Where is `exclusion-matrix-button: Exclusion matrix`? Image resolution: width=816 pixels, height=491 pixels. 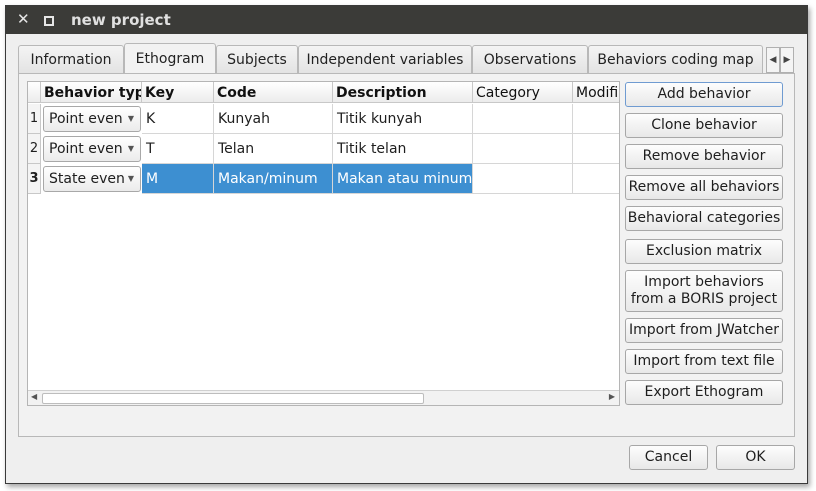 exclusion-matrix-button: Exclusion matrix is located at coordinates (704, 251).